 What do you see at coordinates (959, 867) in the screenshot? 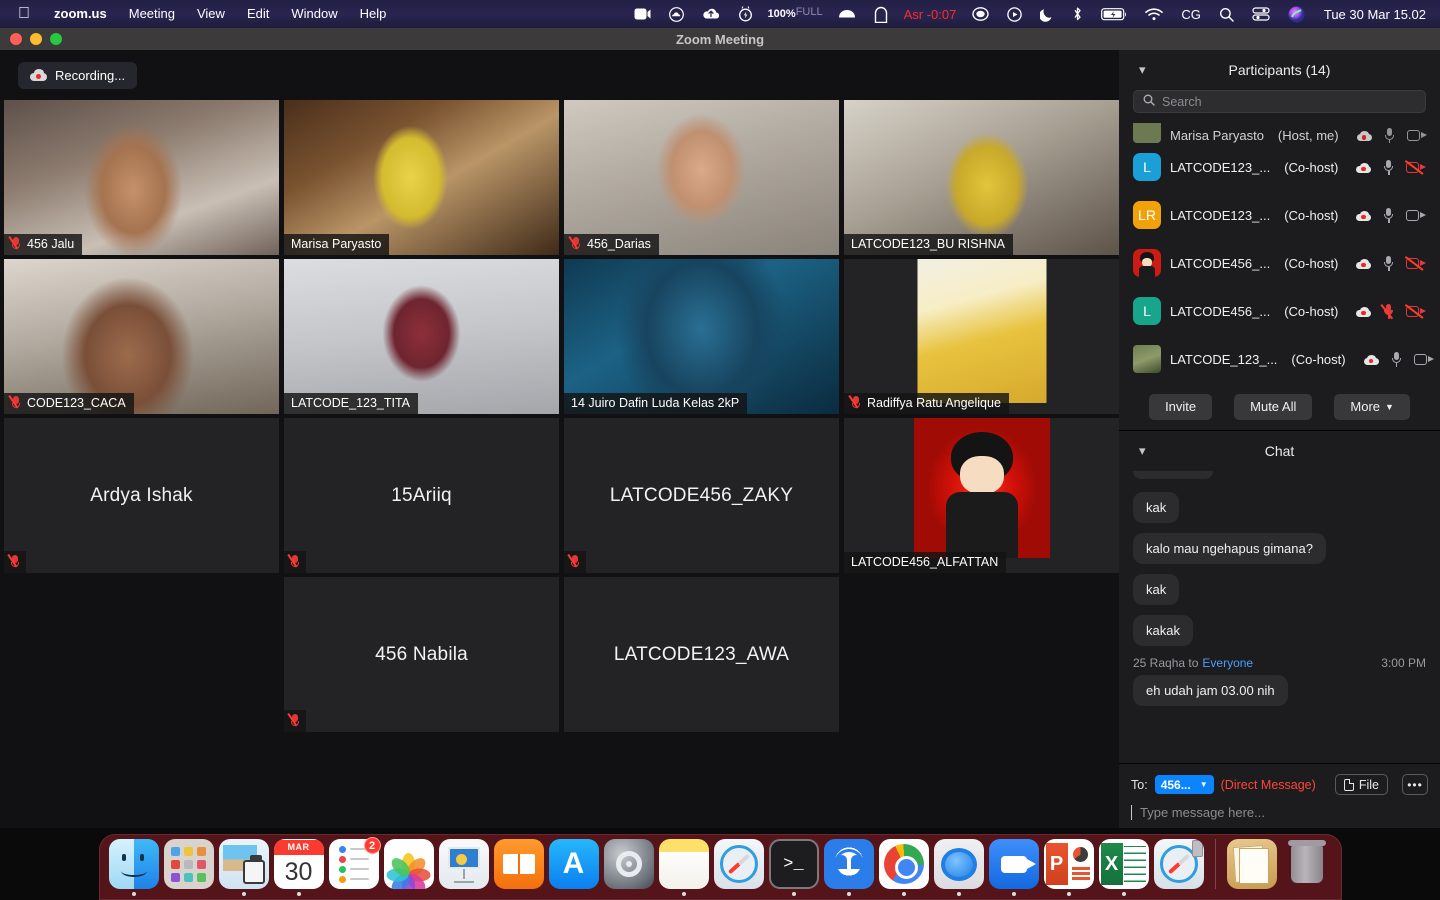
I see `dock-item-messages` at bounding box center [959, 867].